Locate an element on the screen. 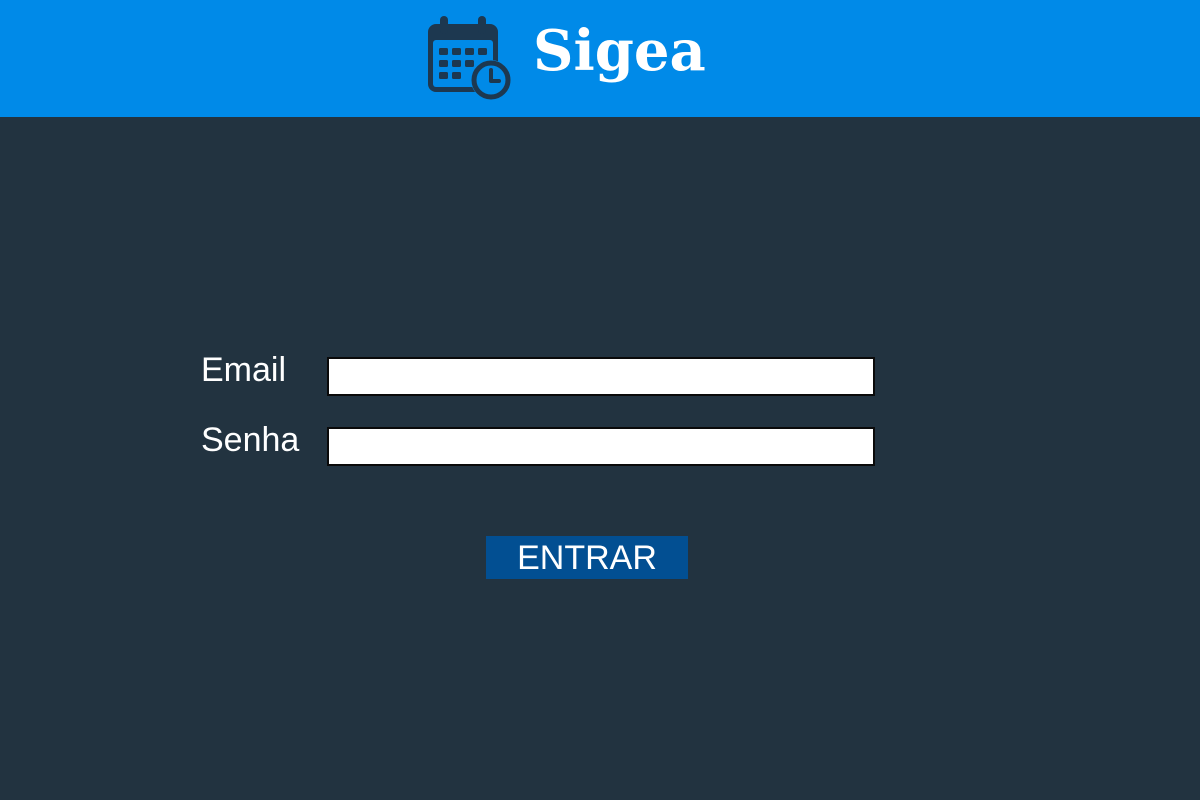 Image resolution: width=1200 pixels, height=800 pixels. password-label: Senha is located at coordinates (250, 440).